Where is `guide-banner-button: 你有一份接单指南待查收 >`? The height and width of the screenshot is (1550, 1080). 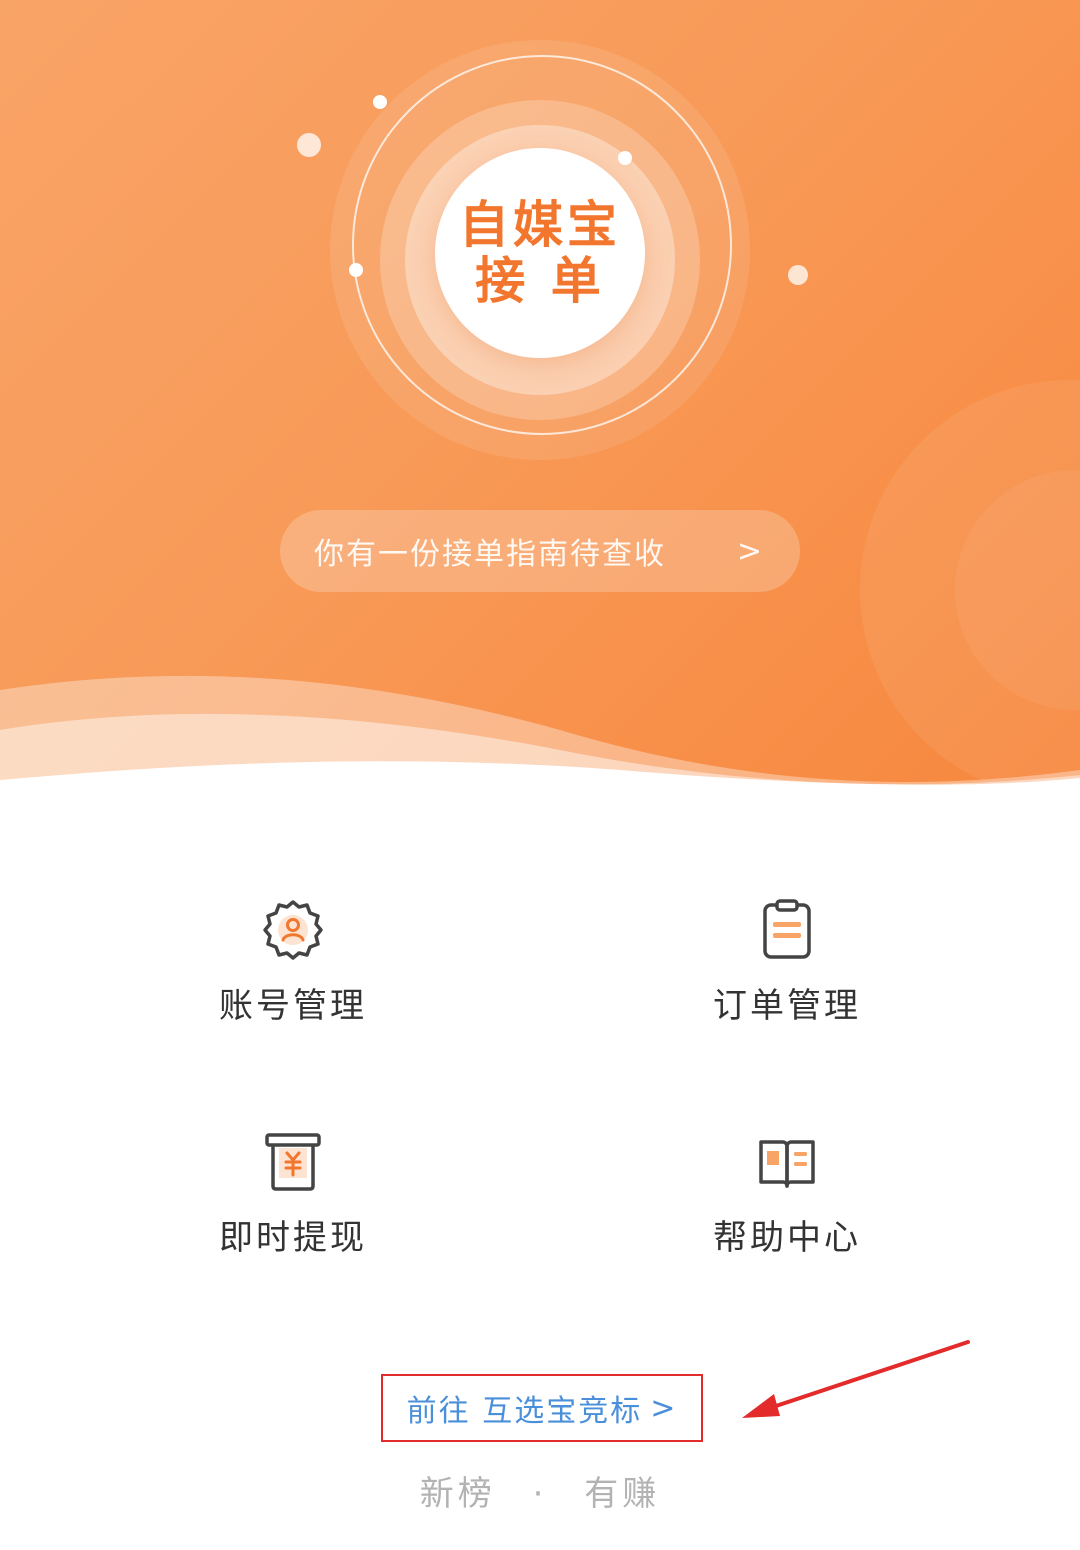 guide-banner-button: 你有一份接单指南待查收 > is located at coordinates (540, 551).